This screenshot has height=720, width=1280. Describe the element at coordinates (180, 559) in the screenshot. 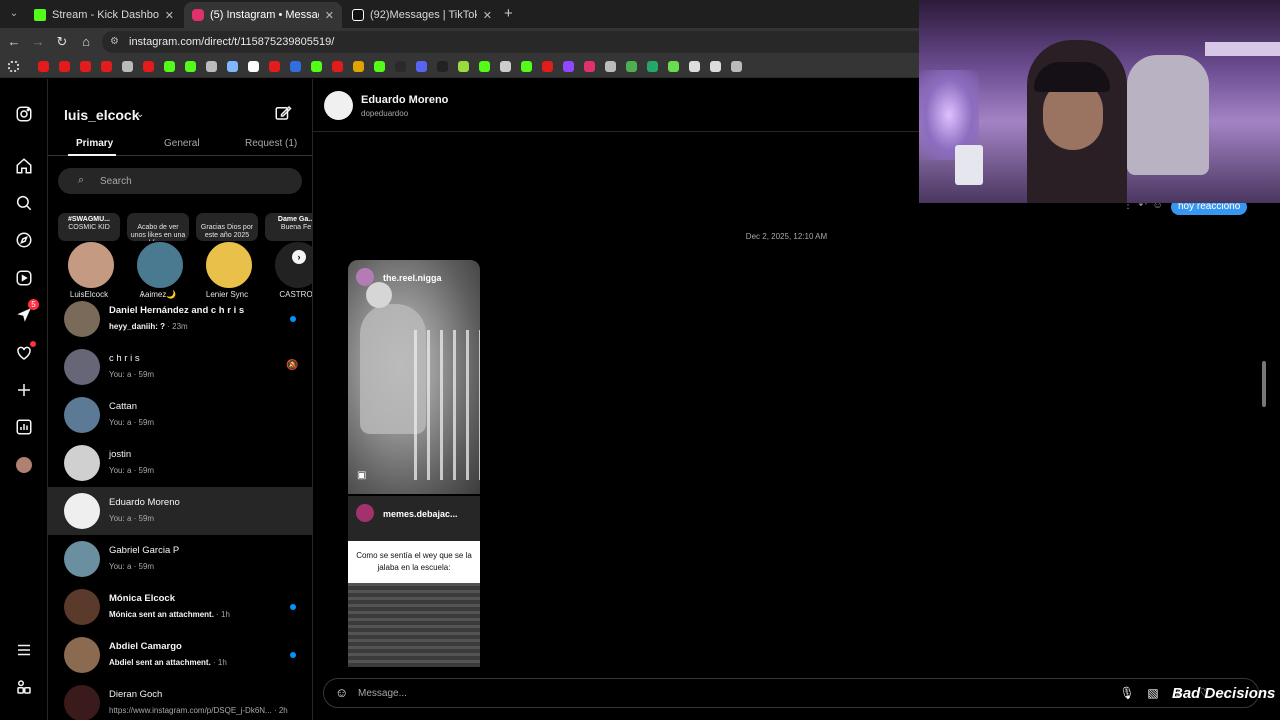

I see `thread-row: Gabriel Garcia P You: a · 59m` at that location.